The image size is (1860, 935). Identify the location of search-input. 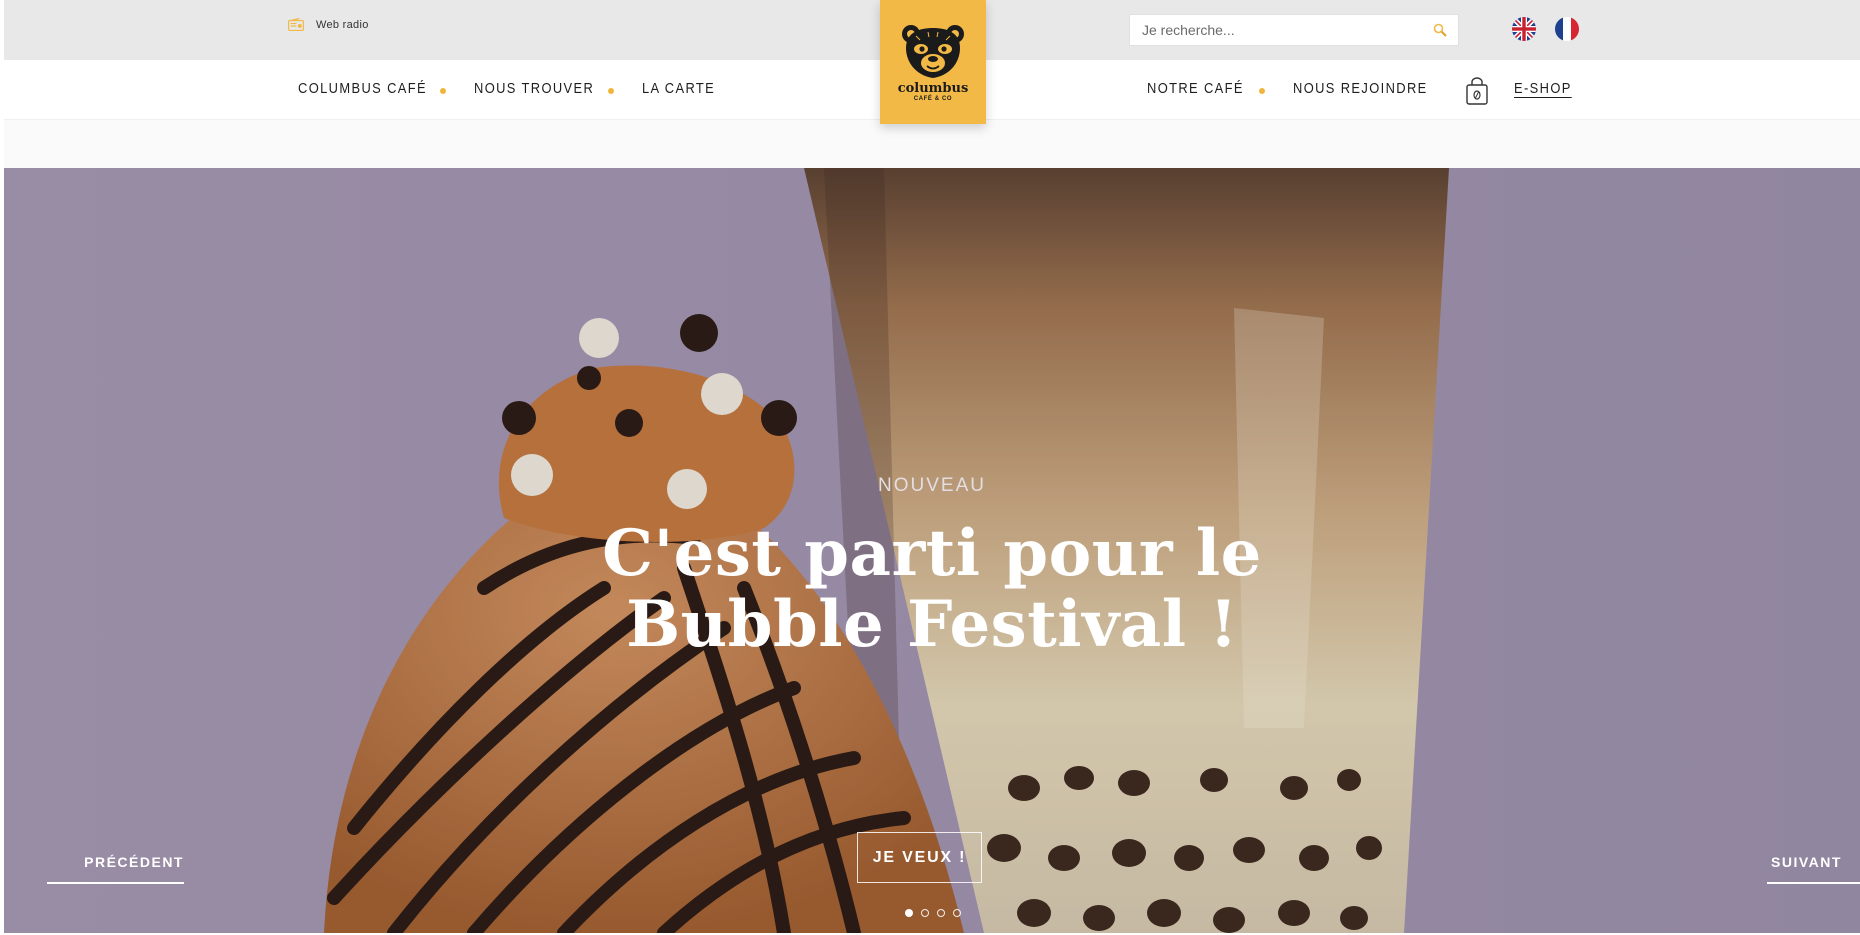
(1276, 30).